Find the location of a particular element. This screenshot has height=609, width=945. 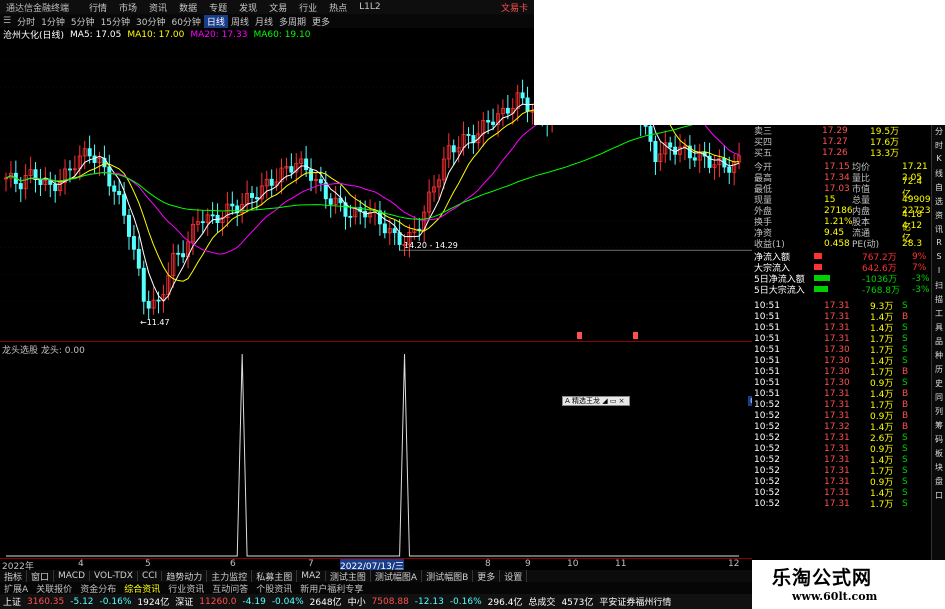

side-icon-1: 时 is located at coordinates (939, 146).